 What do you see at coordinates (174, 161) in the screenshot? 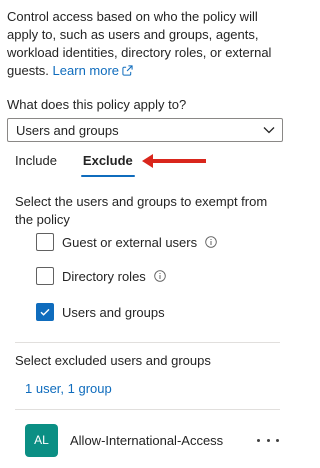
I see `red-arrow-annotation` at bounding box center [174, 161].